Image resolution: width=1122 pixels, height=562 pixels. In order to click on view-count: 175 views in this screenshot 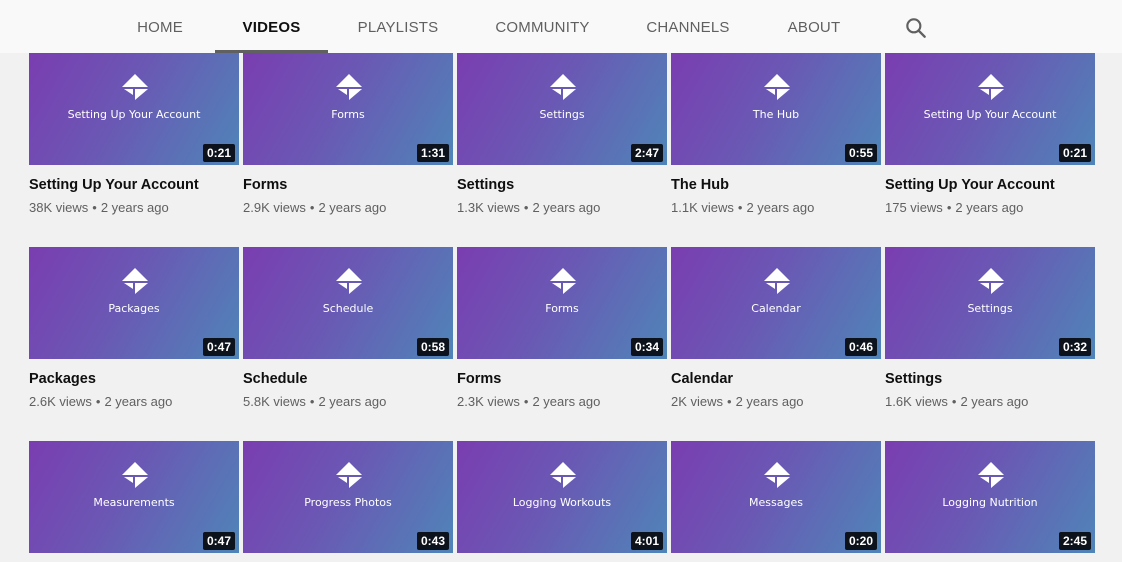, I will do `click(914, 207)`.